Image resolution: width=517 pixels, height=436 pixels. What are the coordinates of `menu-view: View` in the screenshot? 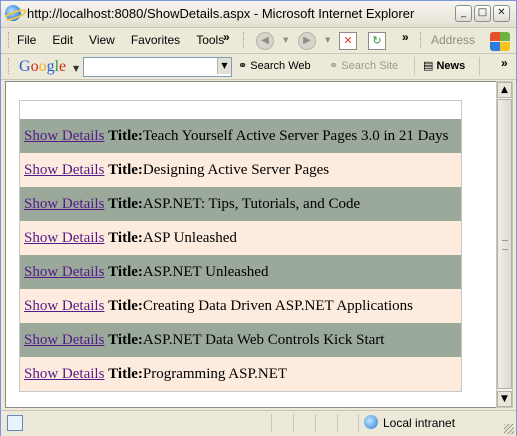 It's located at (102, 40).